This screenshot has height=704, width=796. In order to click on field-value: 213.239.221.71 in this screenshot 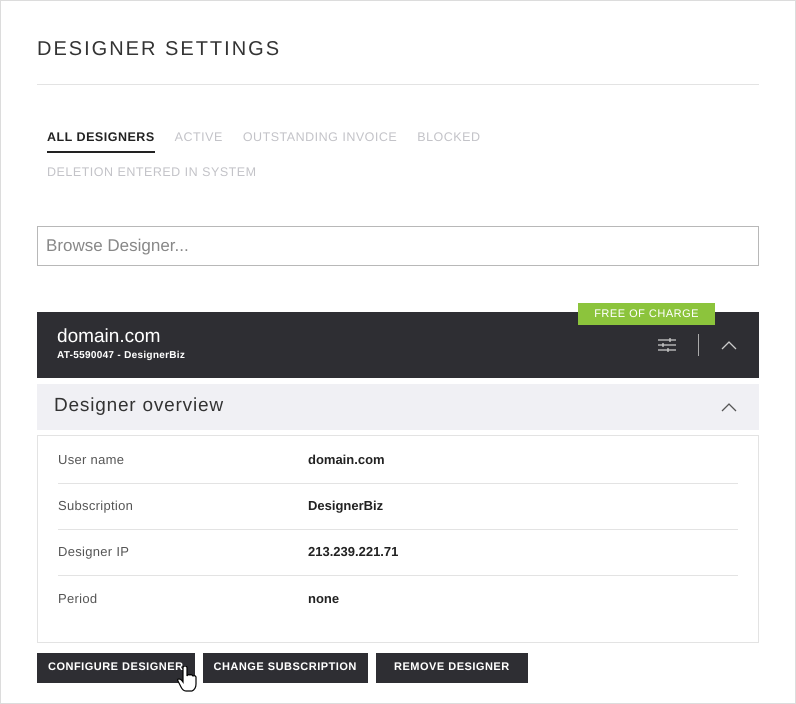, I will do `click(353, 552)`.